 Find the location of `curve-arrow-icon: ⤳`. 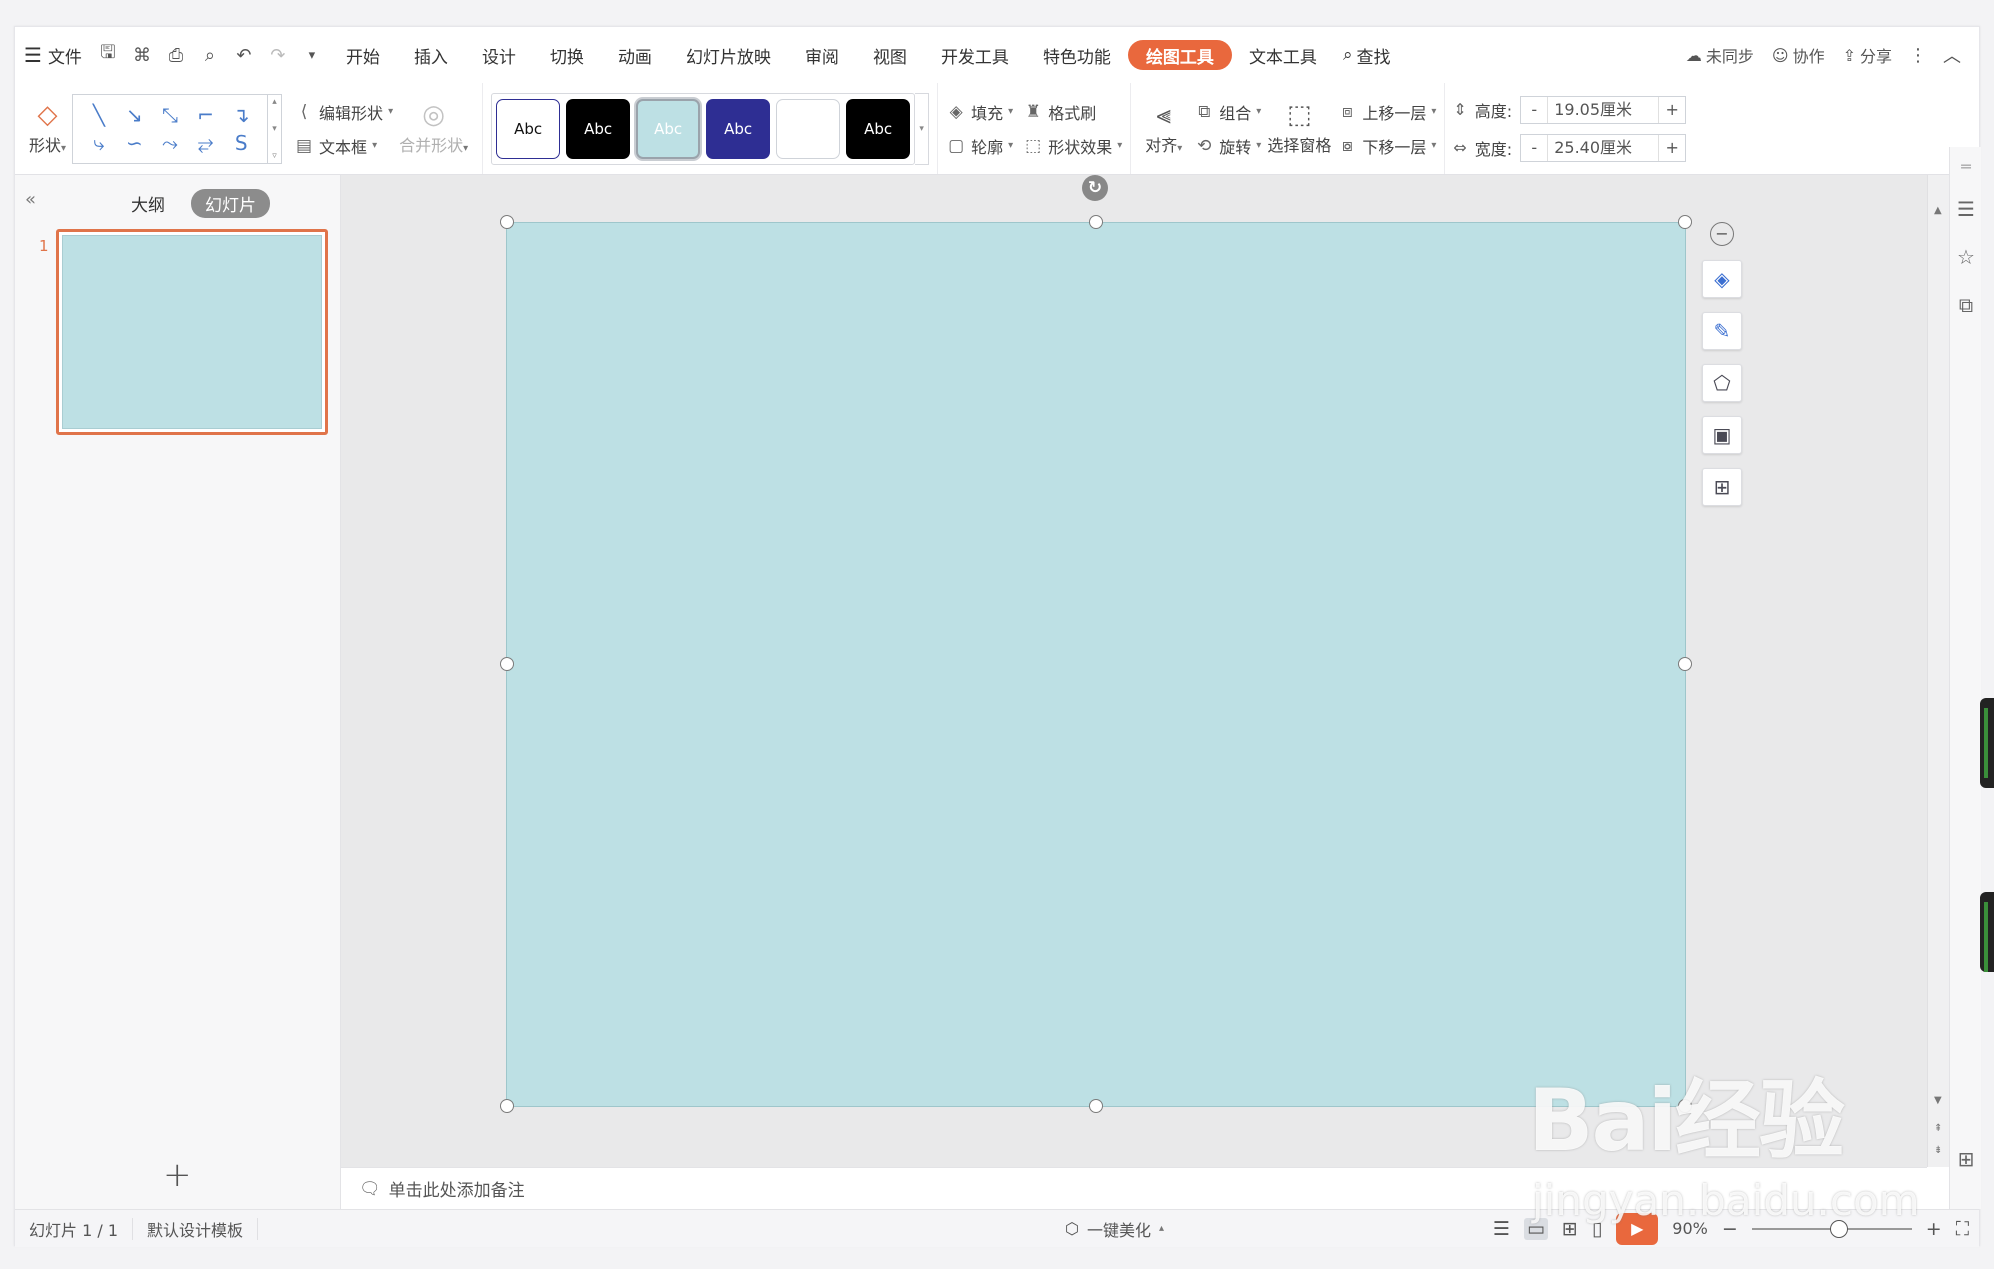

curve-arrow-icon: ⤳ is located at coordinates (170, 143).